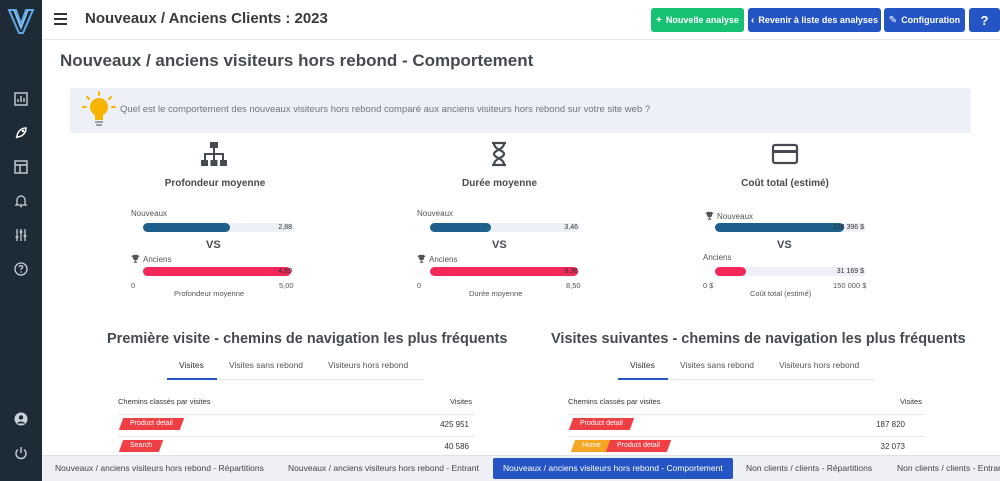 This screenshot has height=481, width=1000. Describe the element at coordinates (850, 285) in the screenshot. I see `axis-max: 150 000 $` at that location.